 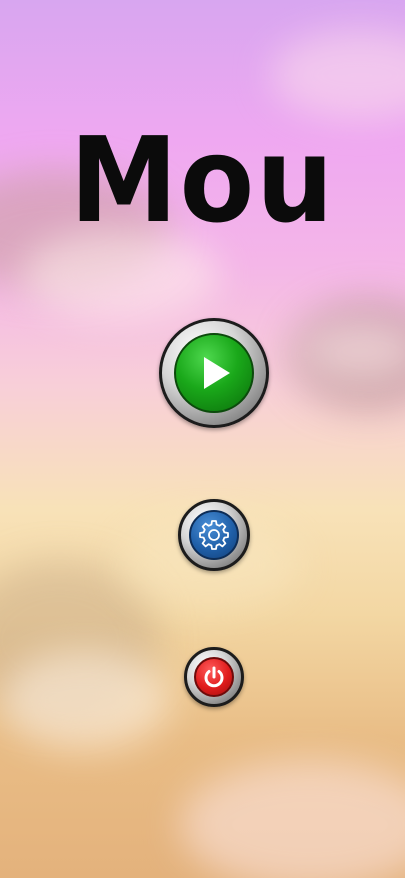 I want to click on settings-button, so click(x=214, y=535).